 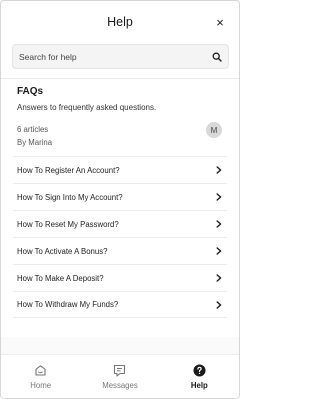 What do you see at coordinates (68, 170) in the screenshot?
I see `article-label: How To Register An Account?` at bounding box center [68, 170].